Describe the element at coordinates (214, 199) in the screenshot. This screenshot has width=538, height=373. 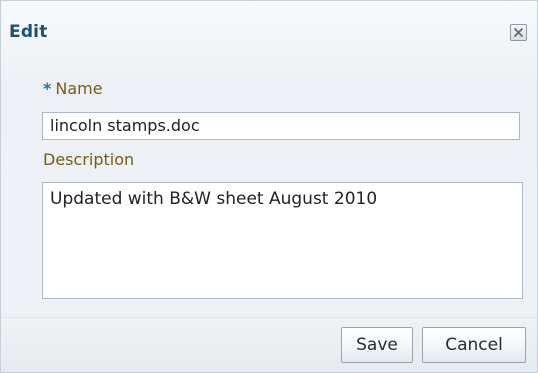
I see `description-textarea-value: Updated with B&W sheet August 2010` at that location.